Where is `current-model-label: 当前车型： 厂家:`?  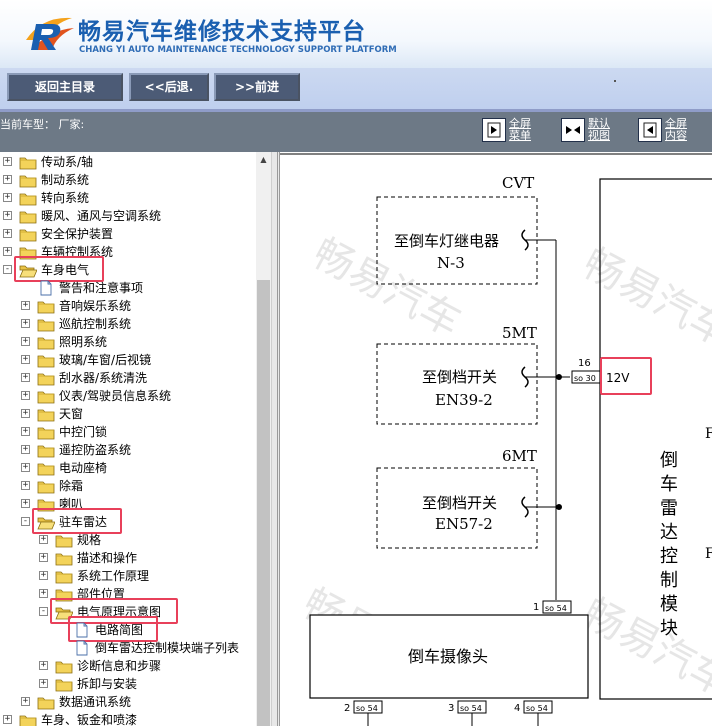 current-model-label: 当前车型： 厂家: is located at coordinates (42, 124).